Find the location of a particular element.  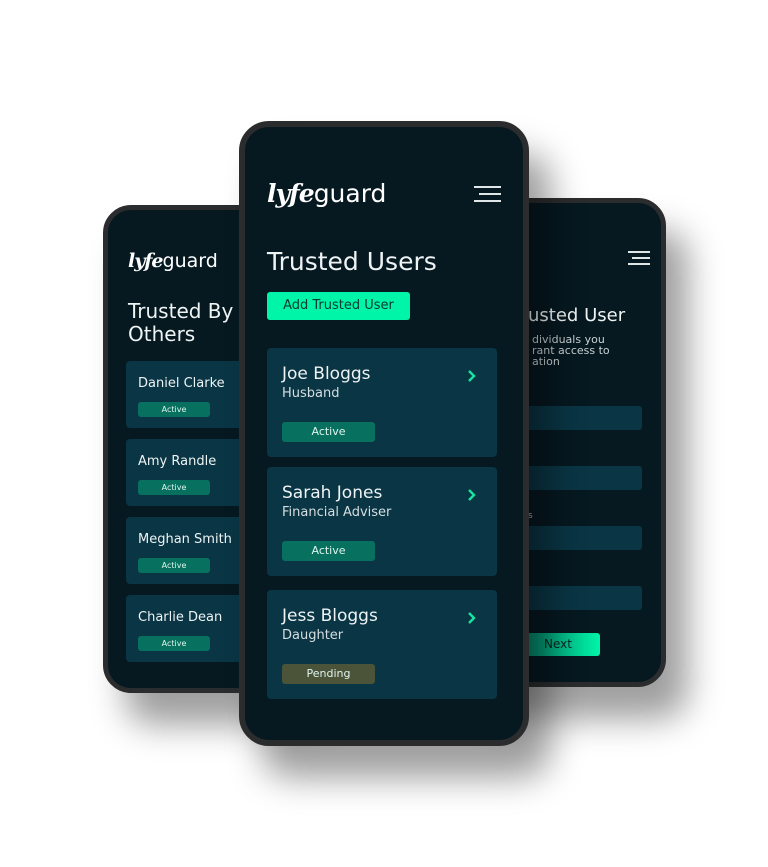

page-title: Trusted Users is located at coordinates (352, 261).